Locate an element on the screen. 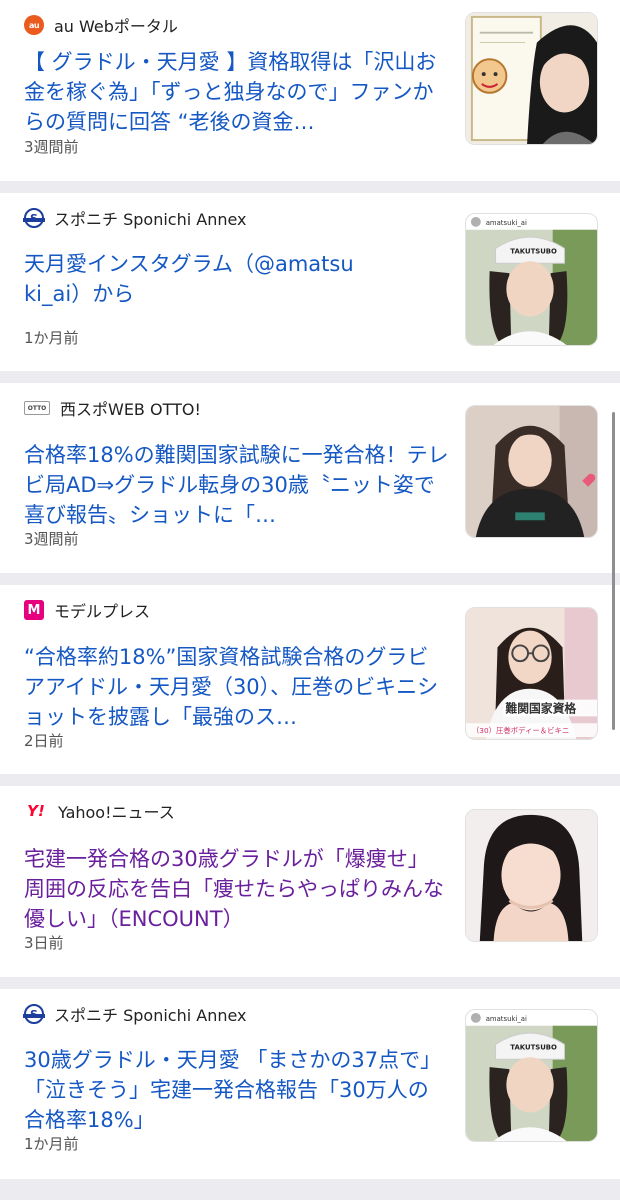 This screenshot has height=1200, width=620. source-name: au Webポータル is located at coordinates (116, 26).